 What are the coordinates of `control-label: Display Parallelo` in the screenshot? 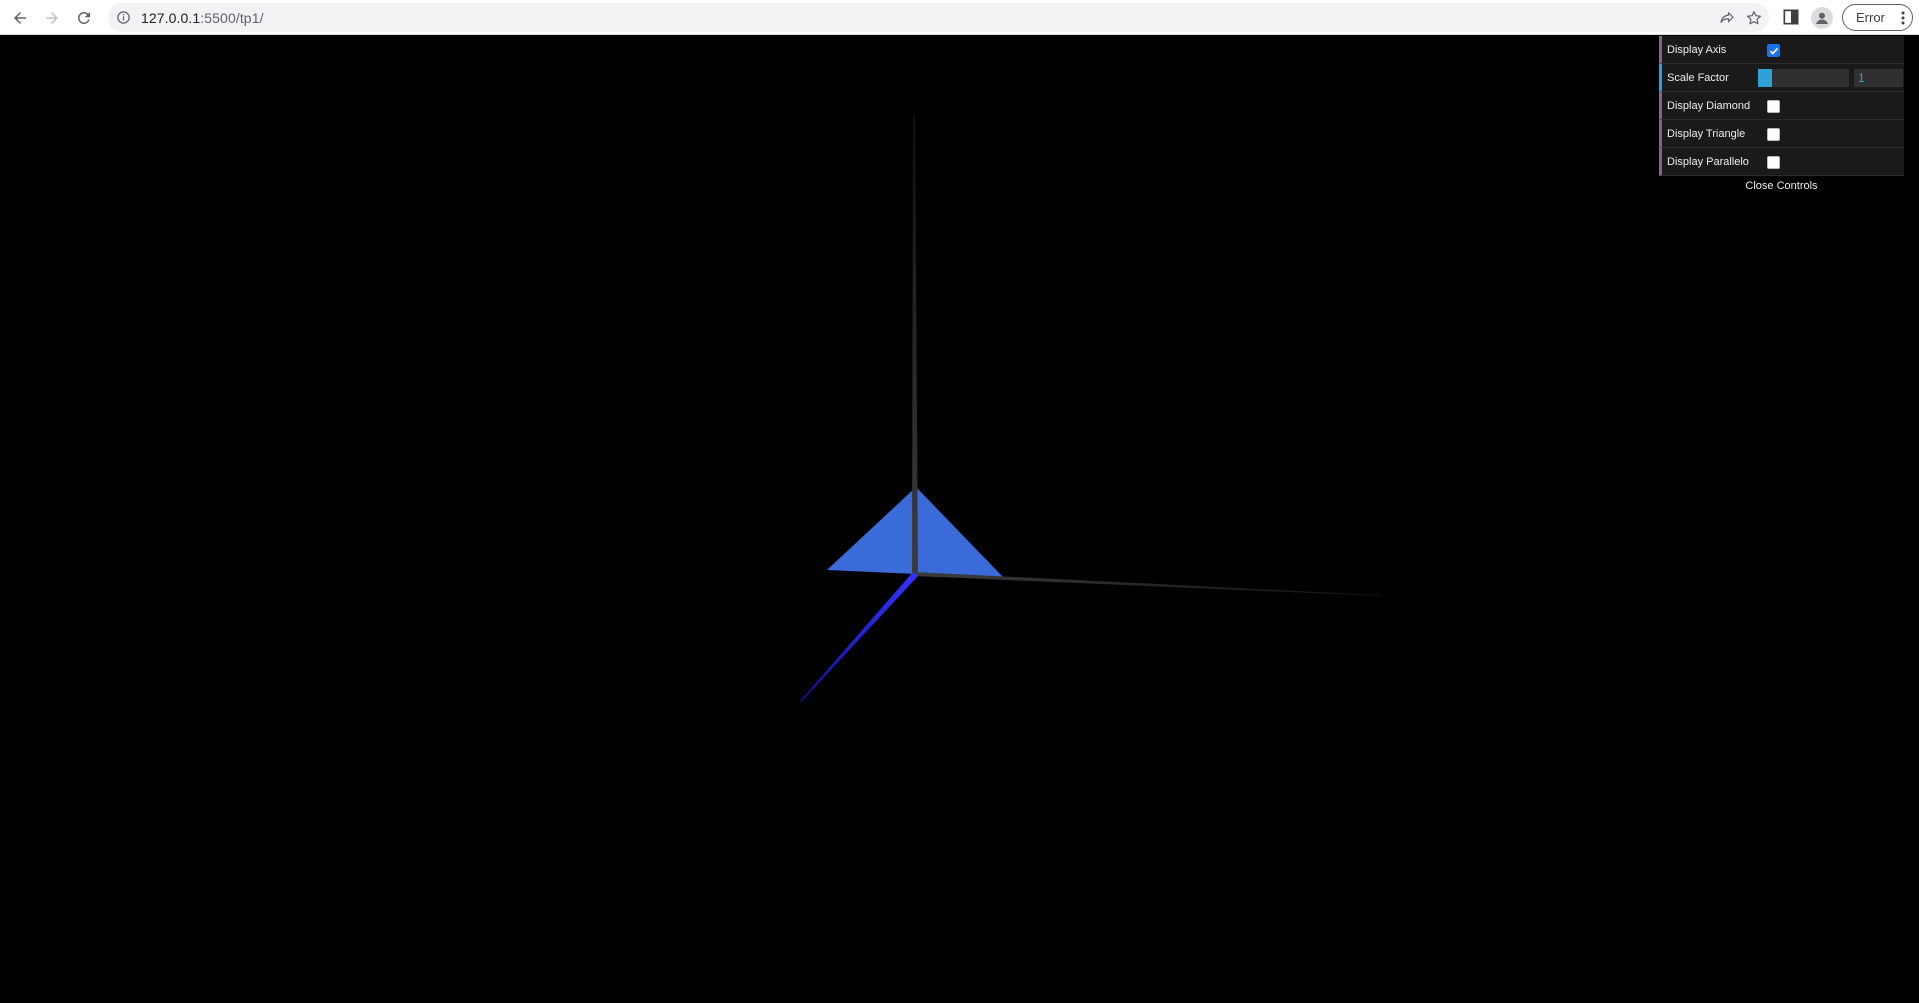 It's located at (1708, 162).